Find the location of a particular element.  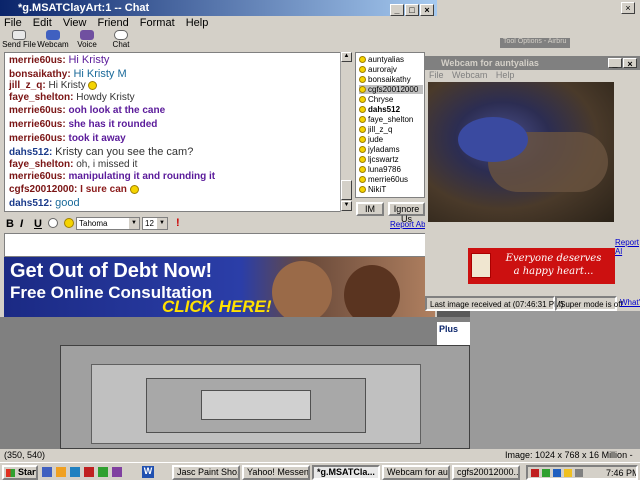

conversation-scrollbar: ▲ ▼ is located at coordinates (346, 132).